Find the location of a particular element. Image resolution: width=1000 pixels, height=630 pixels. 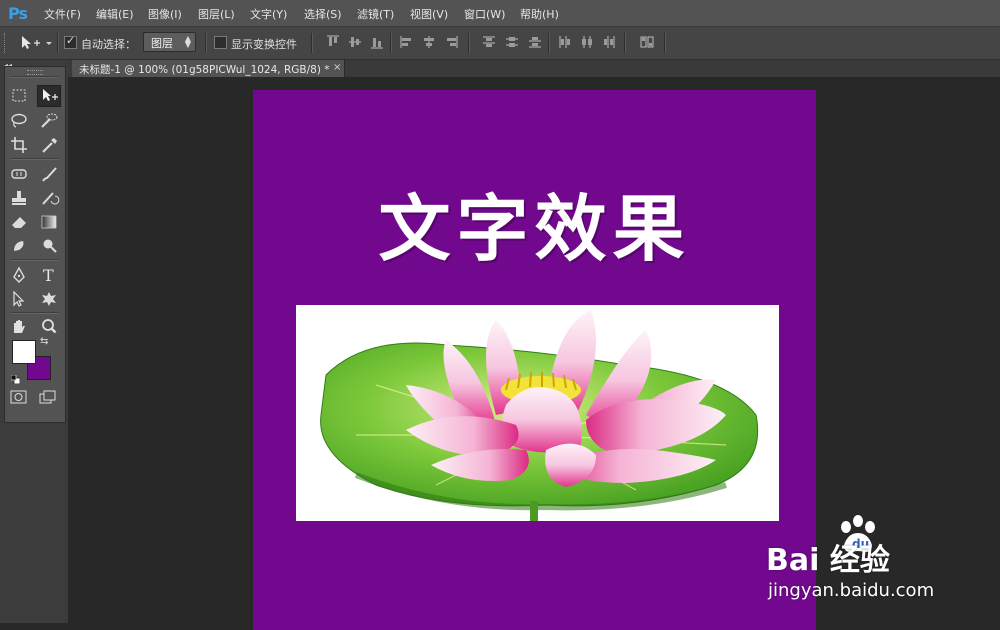

screen-mode-icon is located at coordinates (47, 397).